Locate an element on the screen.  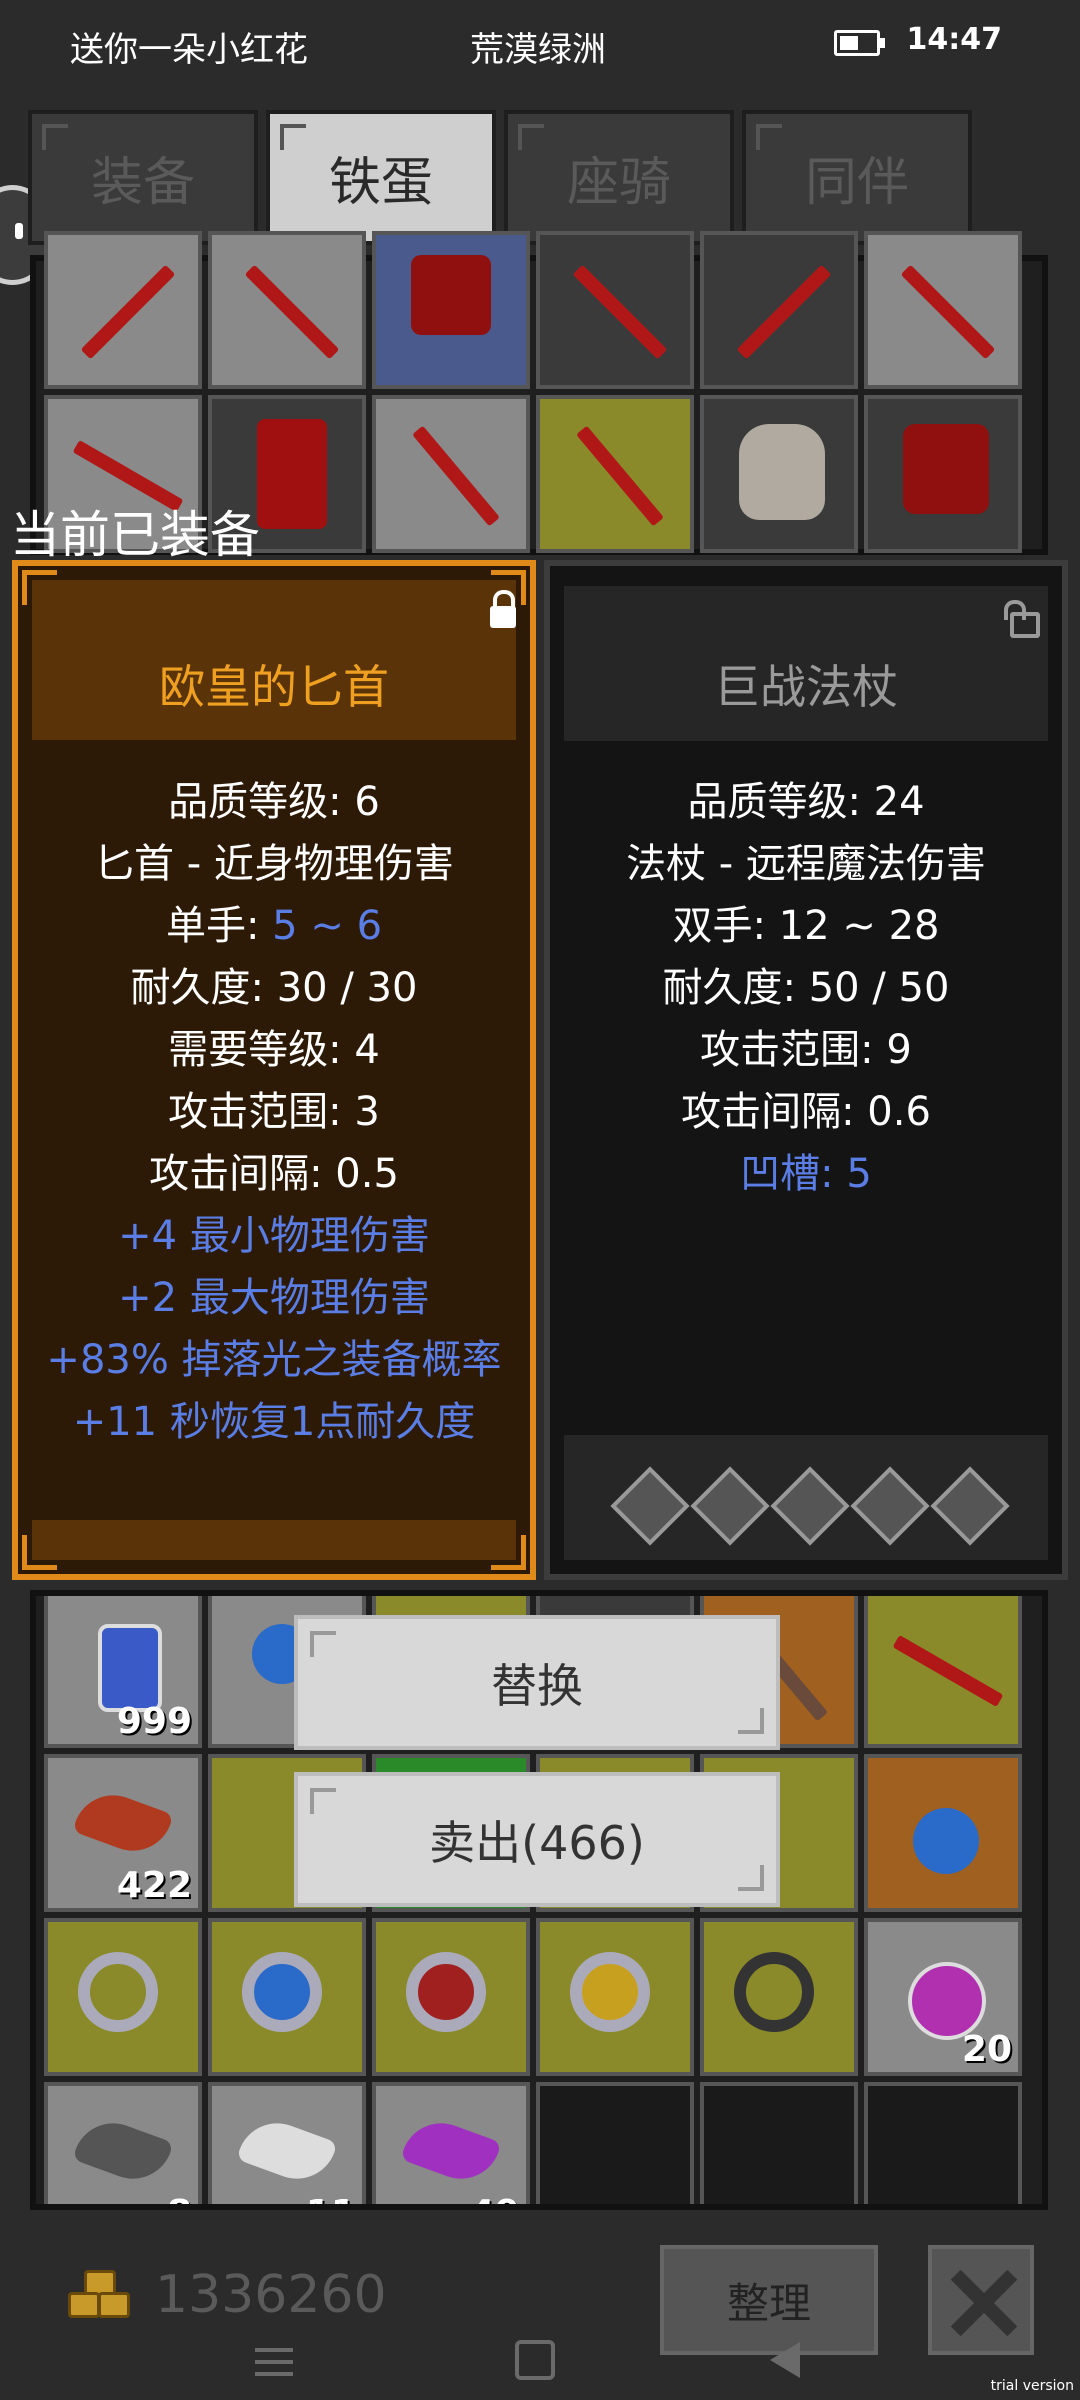
stat-line: 耐久度: 50 / 50 is located at coordinates (806, 988).